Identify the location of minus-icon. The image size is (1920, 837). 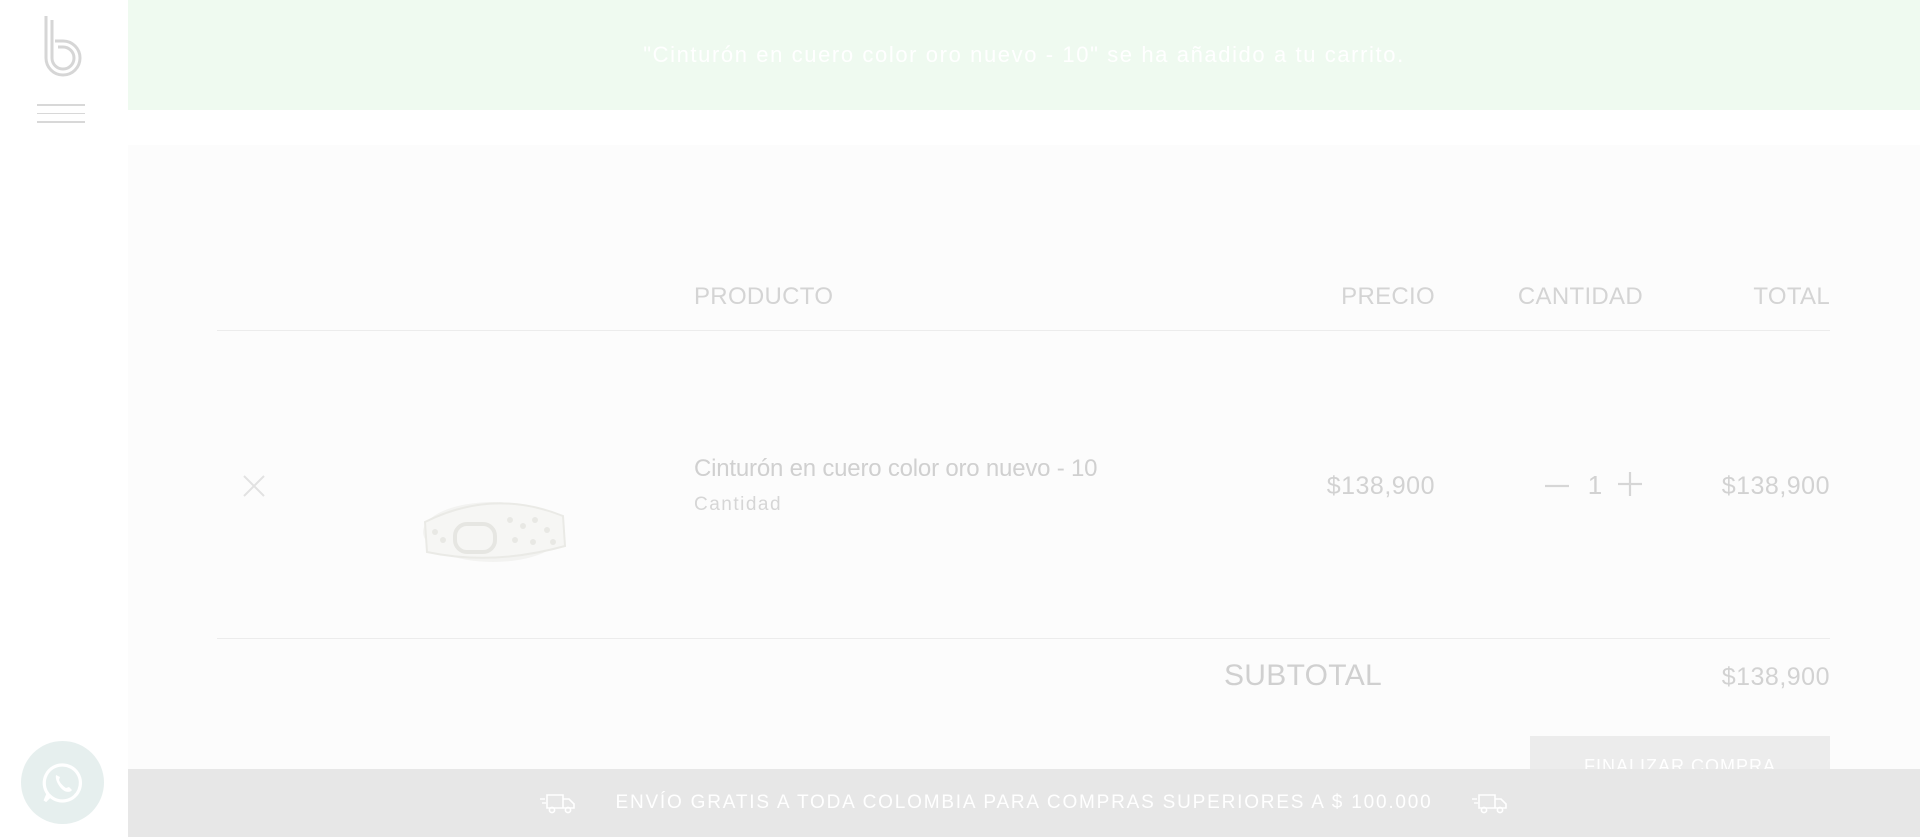
(1557, 486).